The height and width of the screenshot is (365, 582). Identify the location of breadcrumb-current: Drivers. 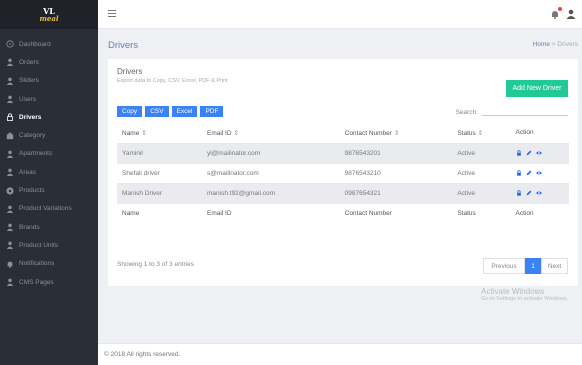
(567, 44).